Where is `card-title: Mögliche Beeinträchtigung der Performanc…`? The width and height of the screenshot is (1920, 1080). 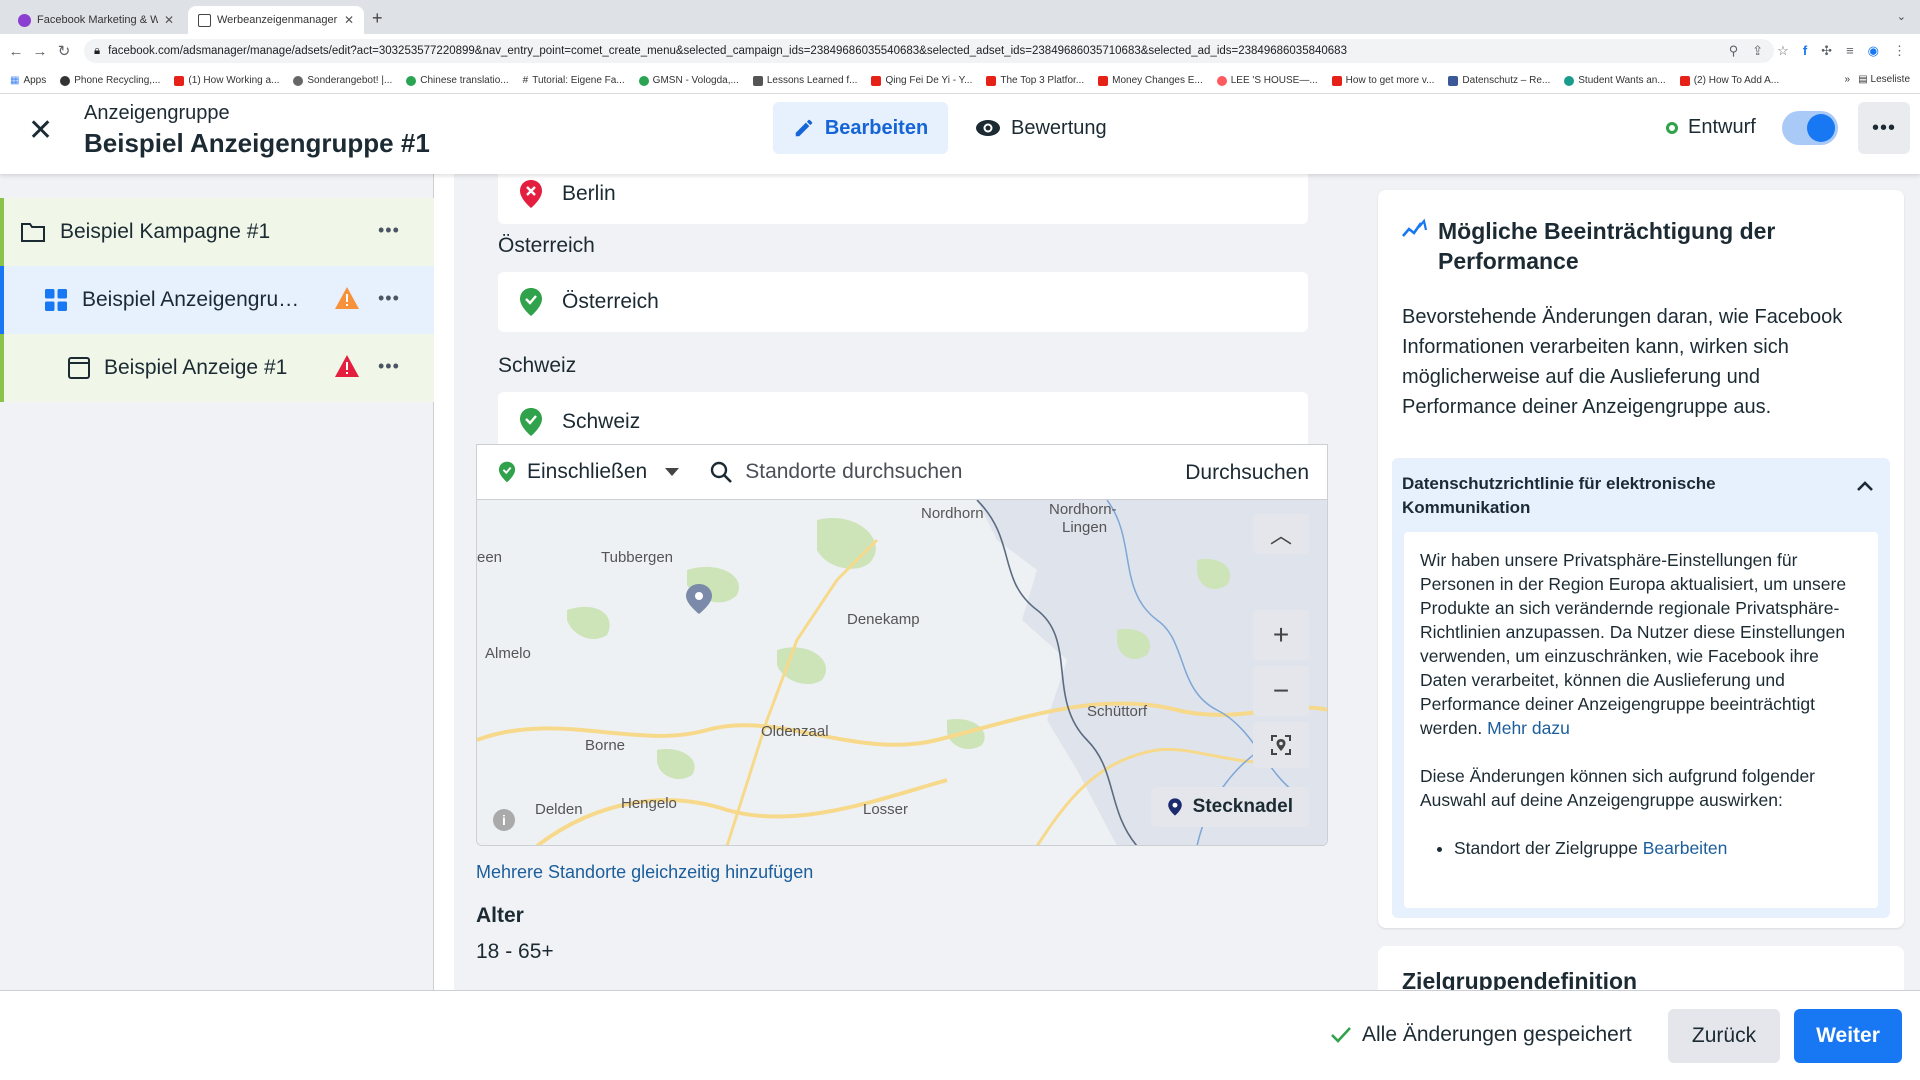
card-title: Mögliche Beeinträchtigung der Performanc… is located at coordinates (1607, 246).